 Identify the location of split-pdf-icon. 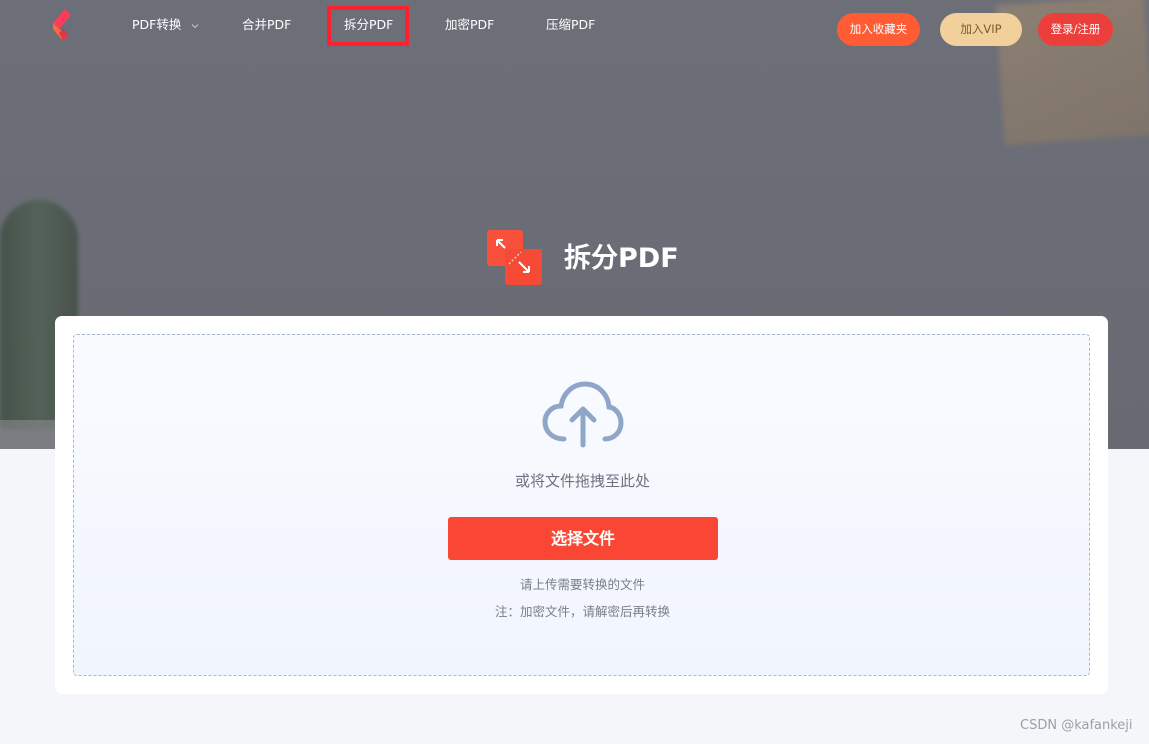
(514, 257).